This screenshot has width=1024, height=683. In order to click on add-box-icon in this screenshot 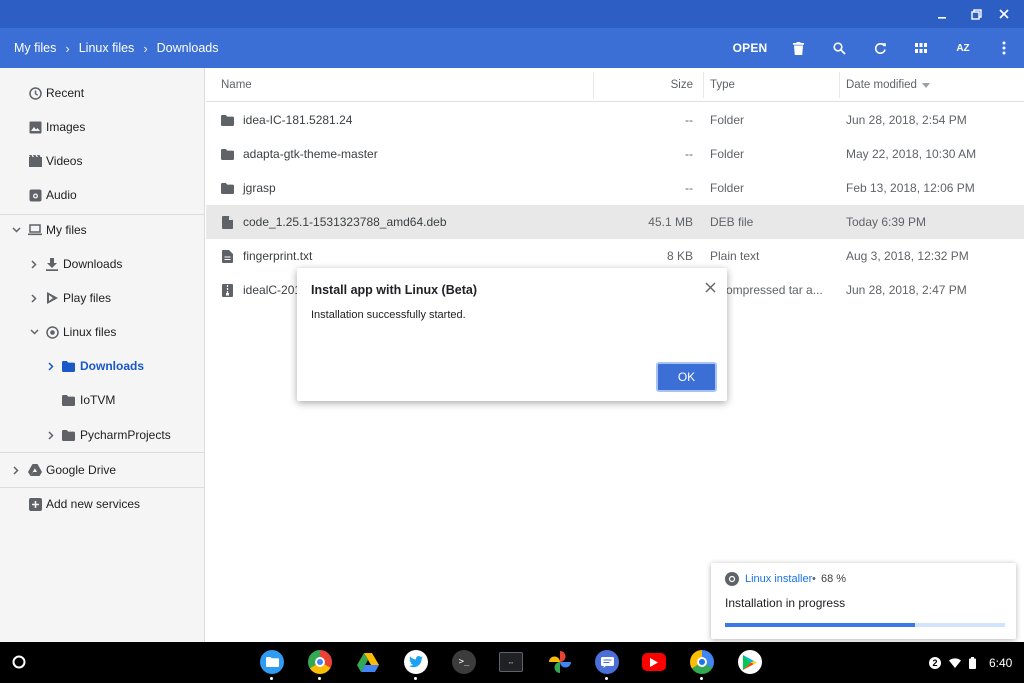, I will do `click(35, 504)`.